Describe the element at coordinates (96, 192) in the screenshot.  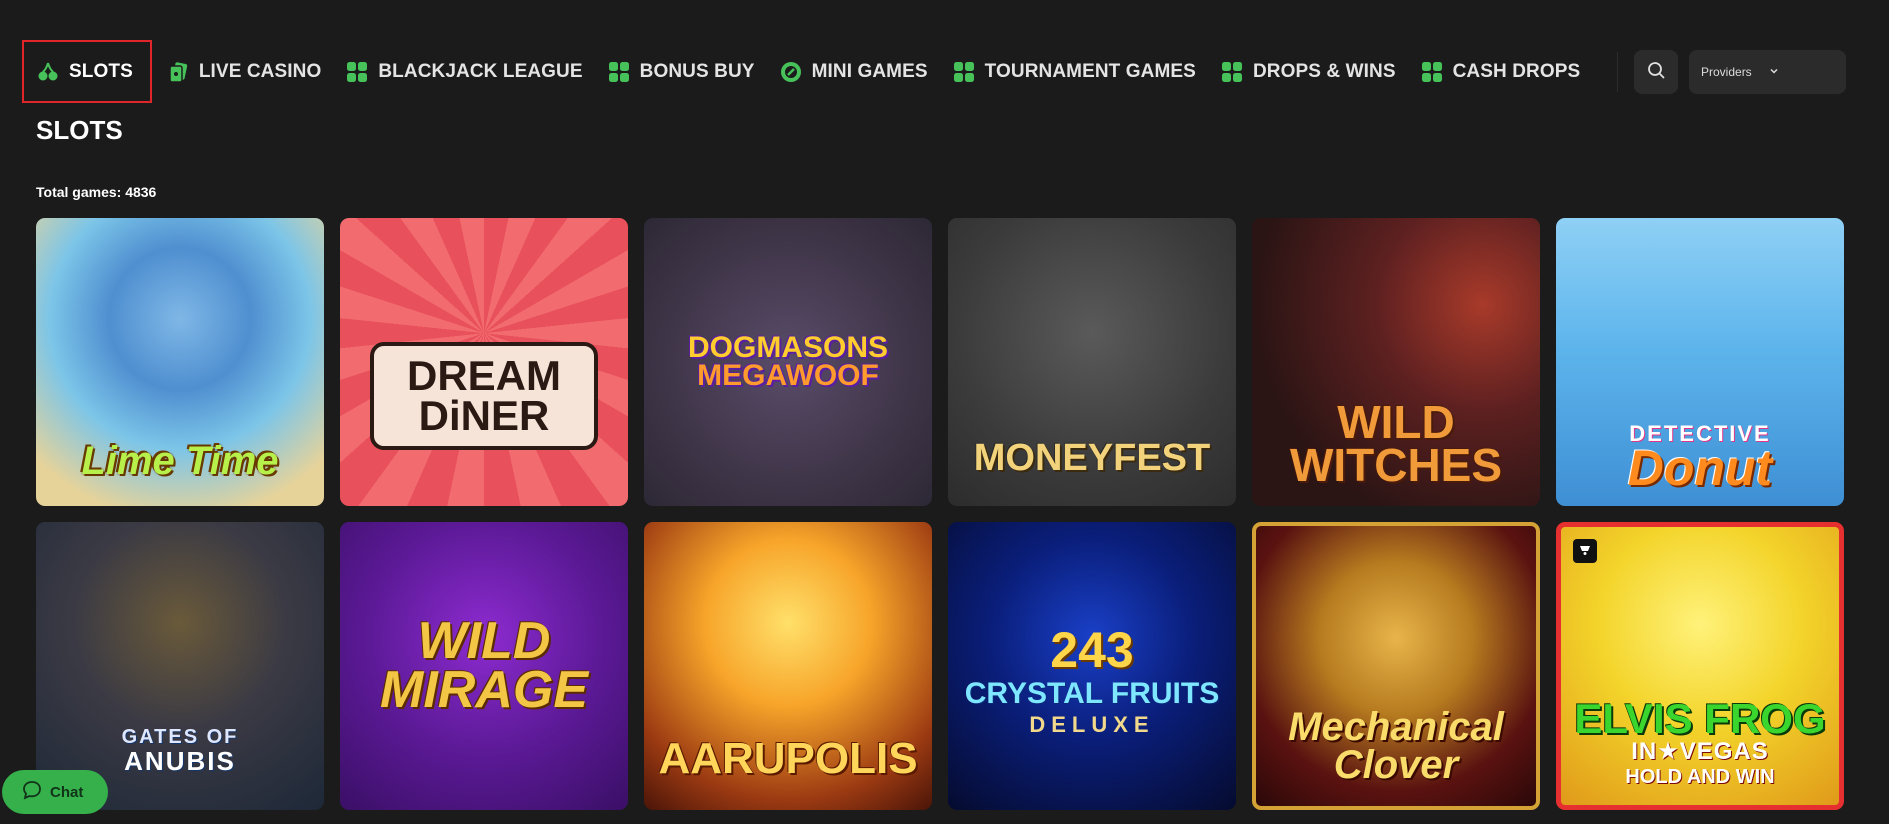
I see `total-games-count: Total games: 4836` at that location.